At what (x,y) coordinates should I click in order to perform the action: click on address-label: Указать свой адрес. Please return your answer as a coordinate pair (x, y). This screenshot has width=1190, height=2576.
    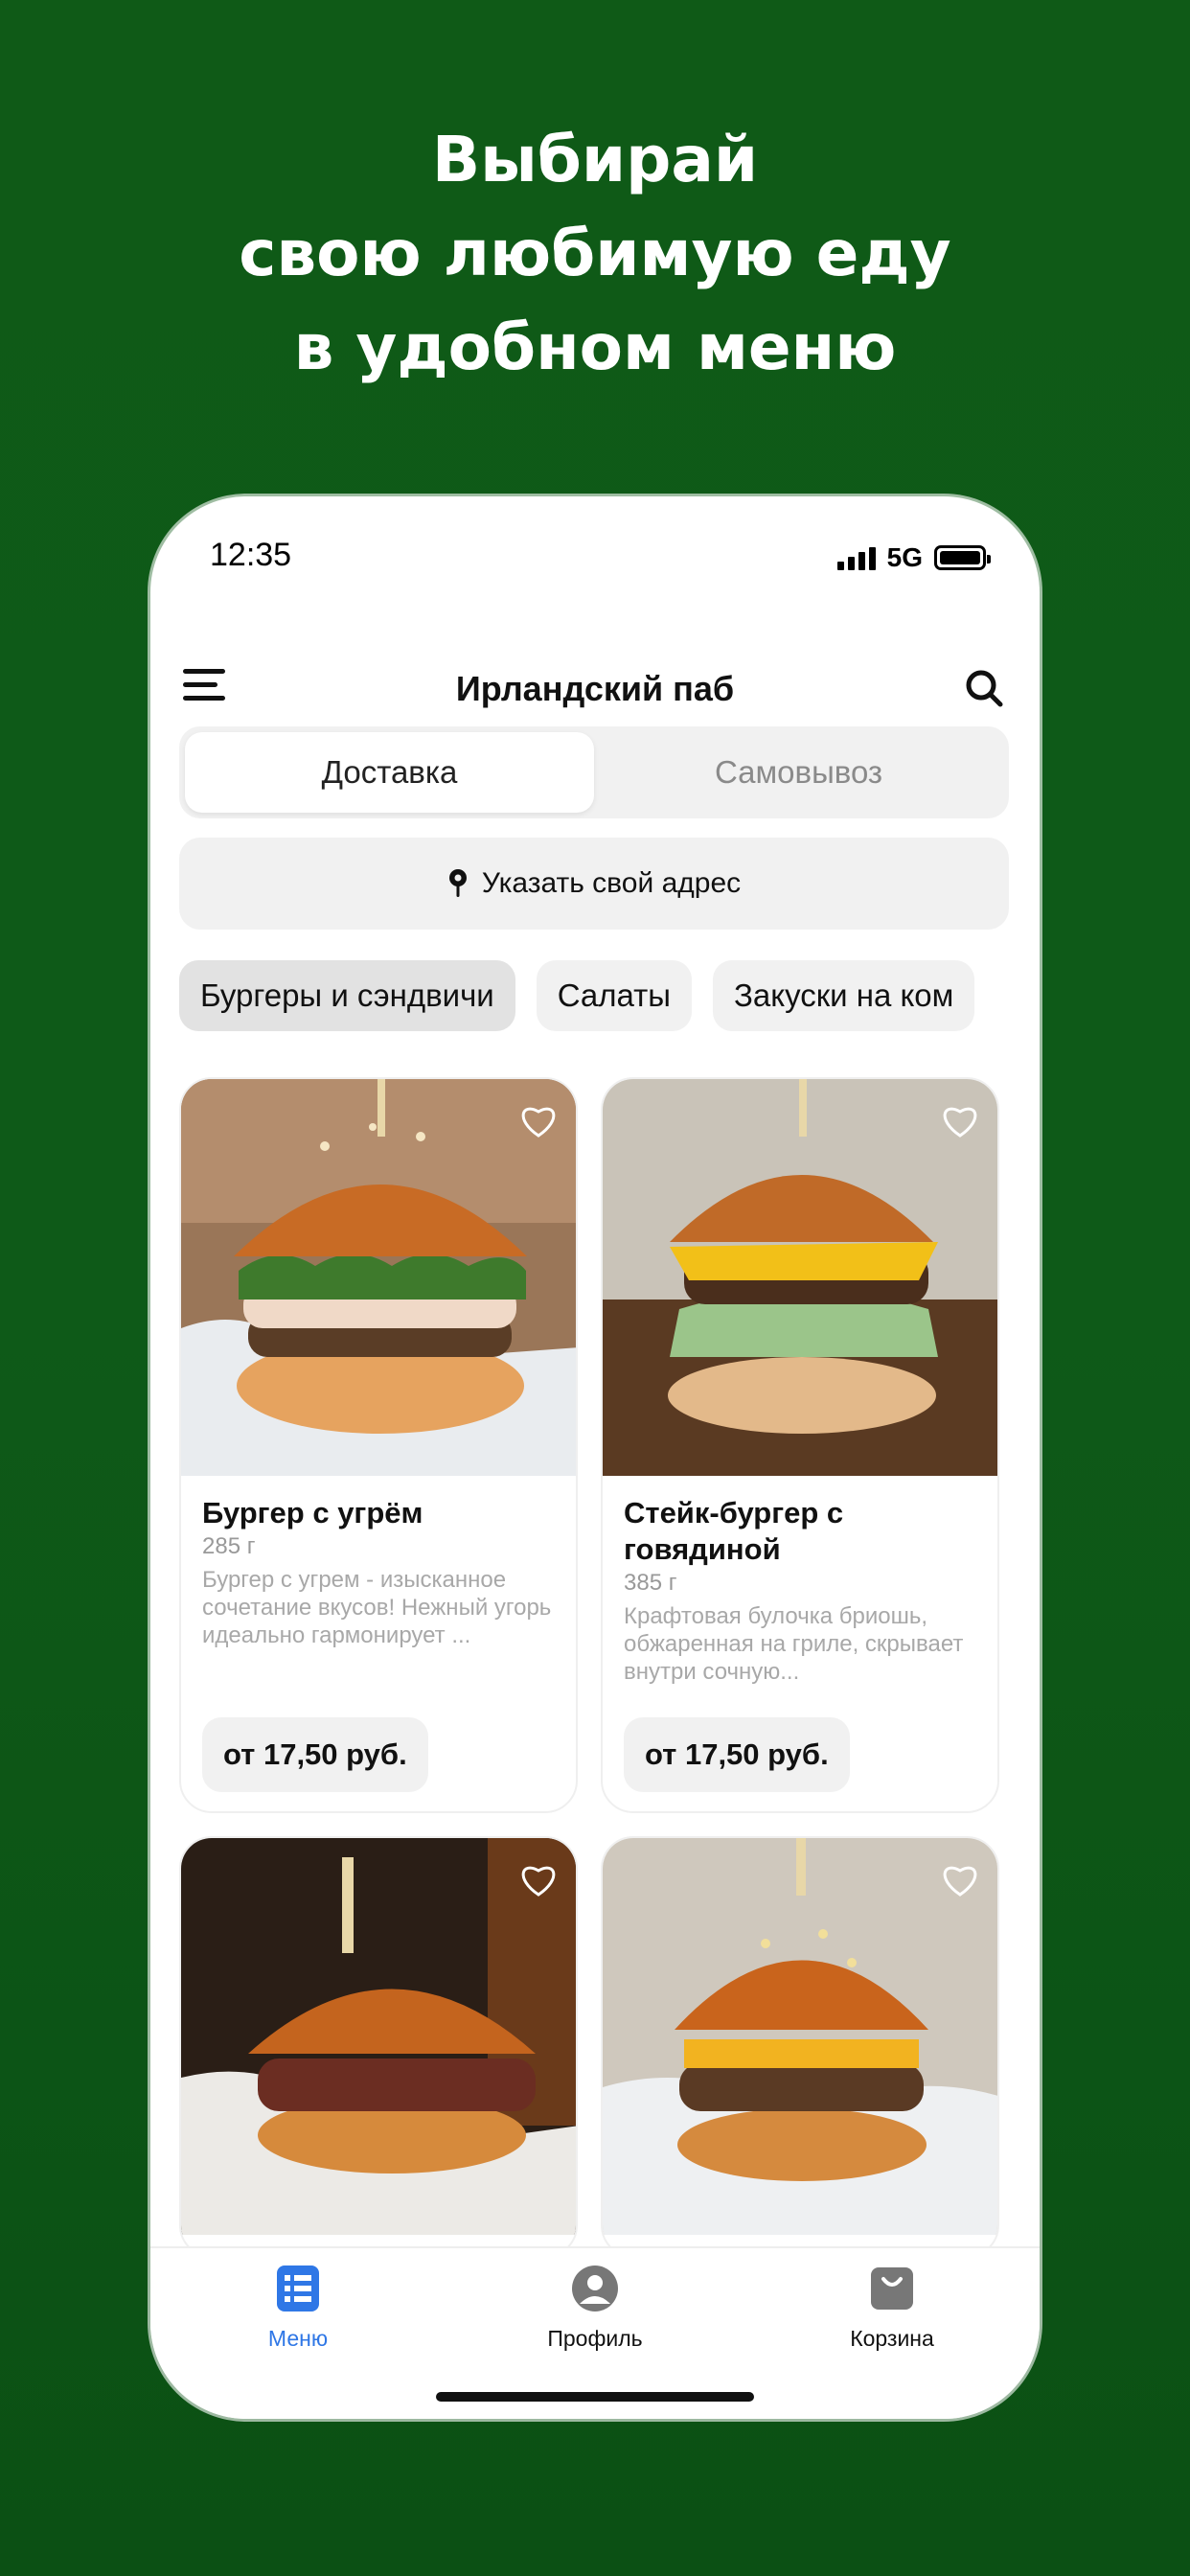
    Looking at the image, I should click on (611, 883).